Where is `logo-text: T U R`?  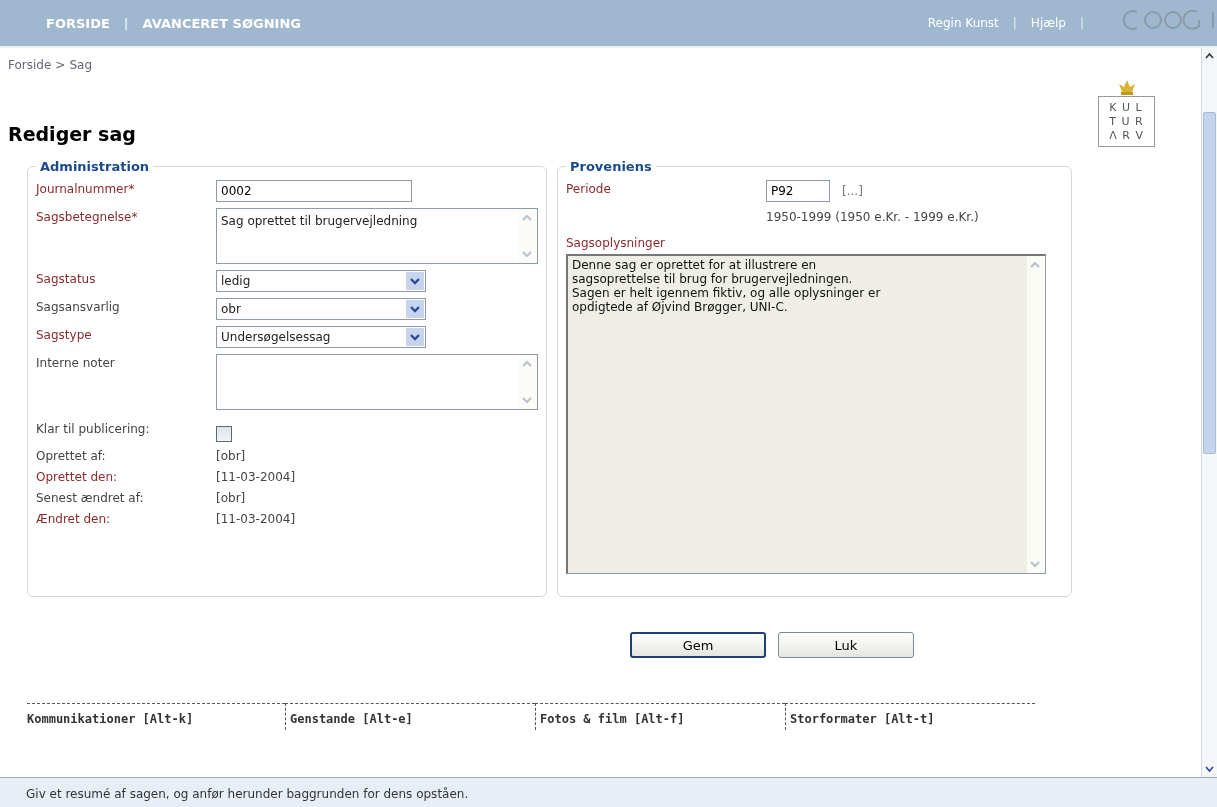
logo-text: T U R is located at coordinates (1126, 121).